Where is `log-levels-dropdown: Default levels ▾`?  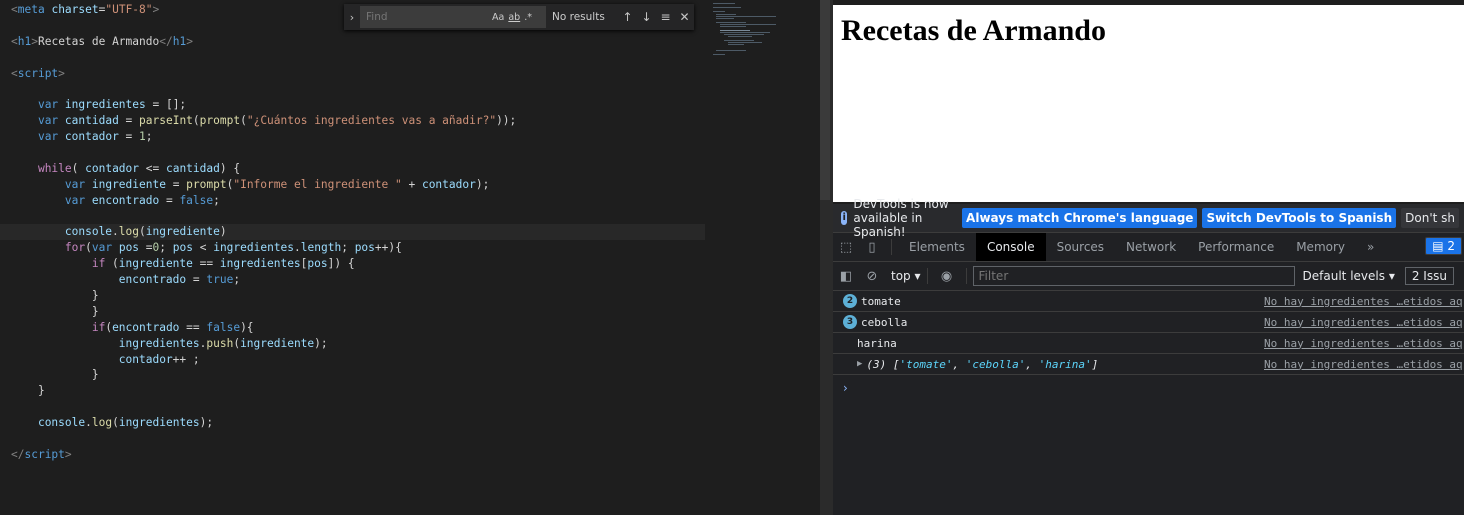
log-levels-dropdown: Default levels ▾ is located at coordinates (1349, 276).